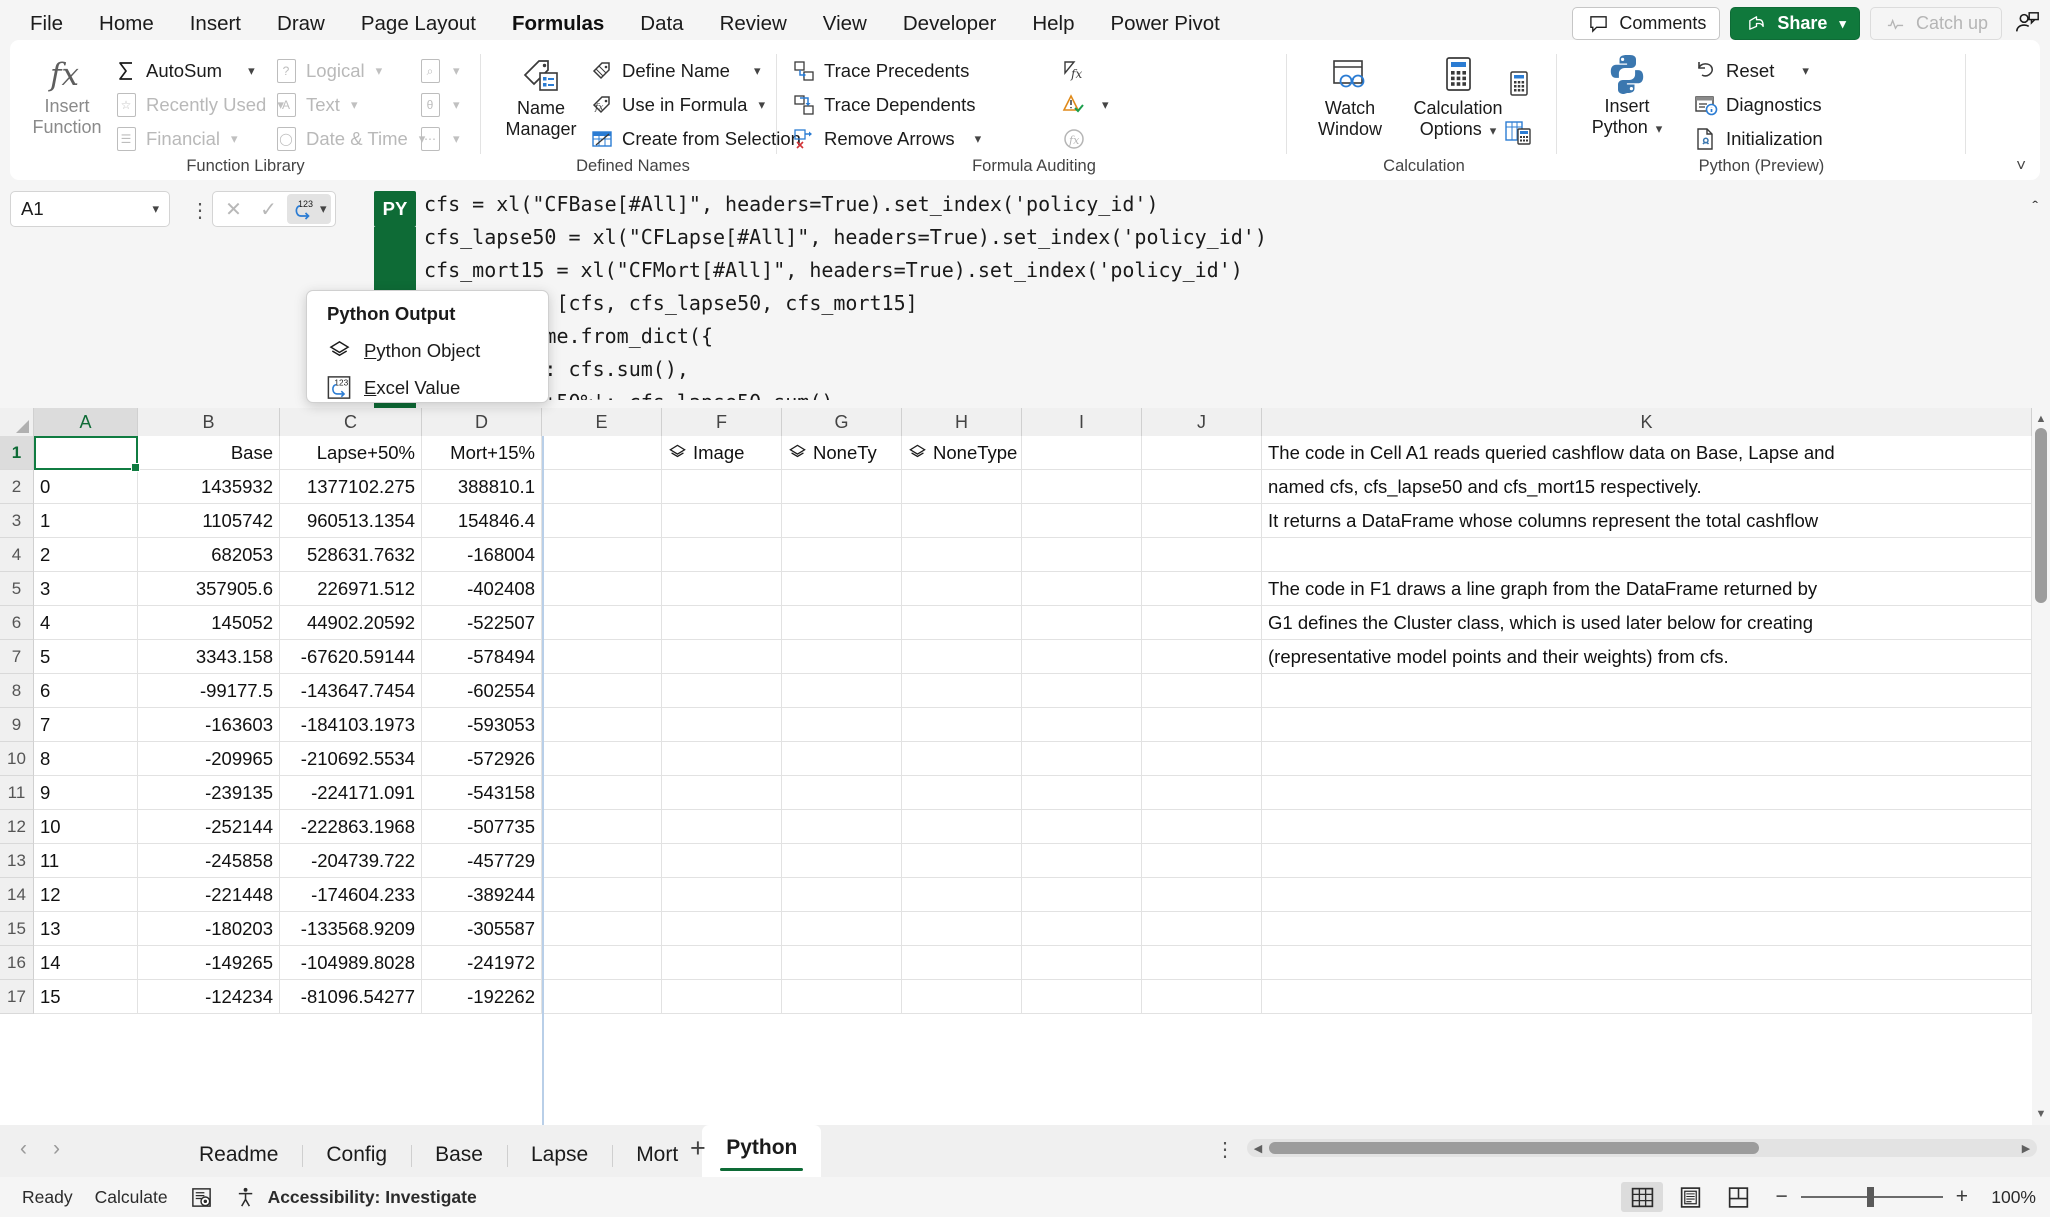 Image resolution: width=2050 pixels, height=1217 pixels. I want to click on cell-G16, so click(842, 963).